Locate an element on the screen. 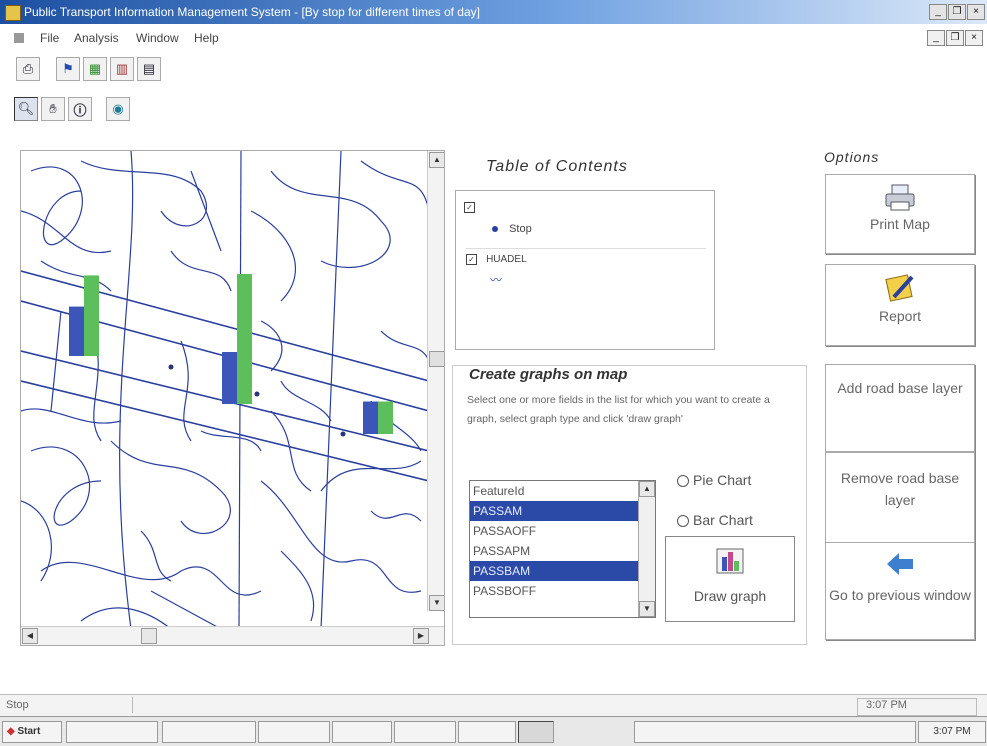  field-list-scrollbar: ▲ ▼ is located at coordinates (646, 549).